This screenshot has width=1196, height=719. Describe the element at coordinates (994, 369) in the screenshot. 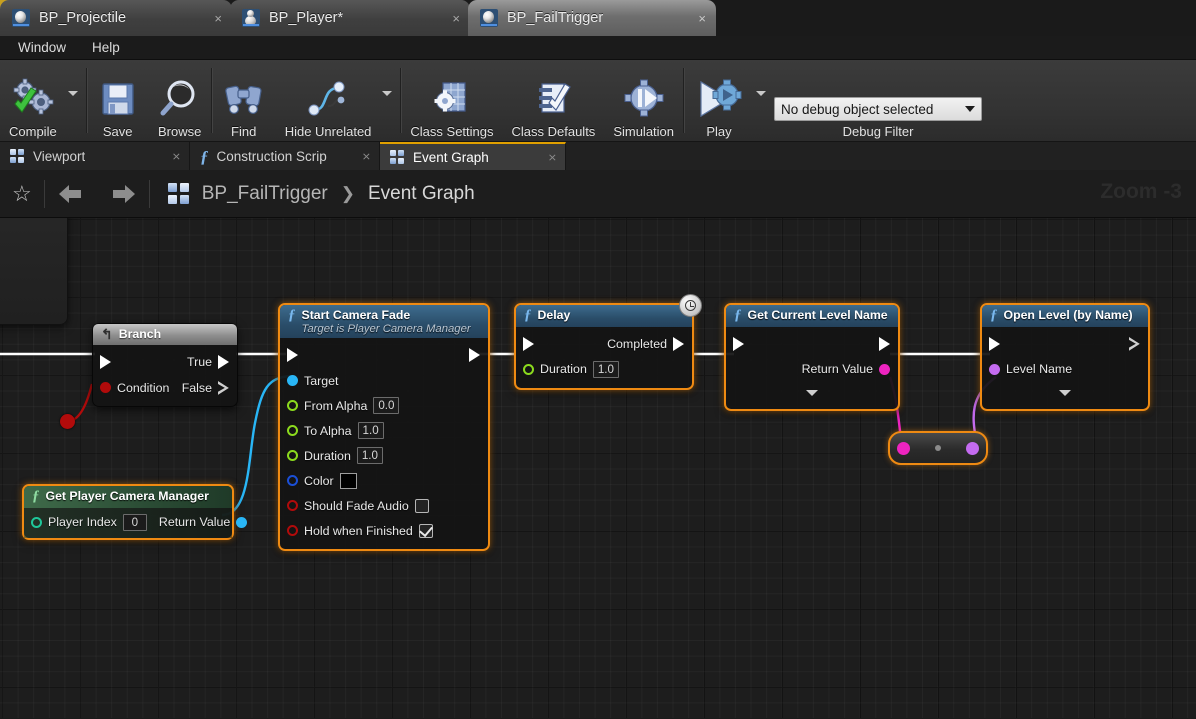

I see `name-in-pin-level-name` at that location.